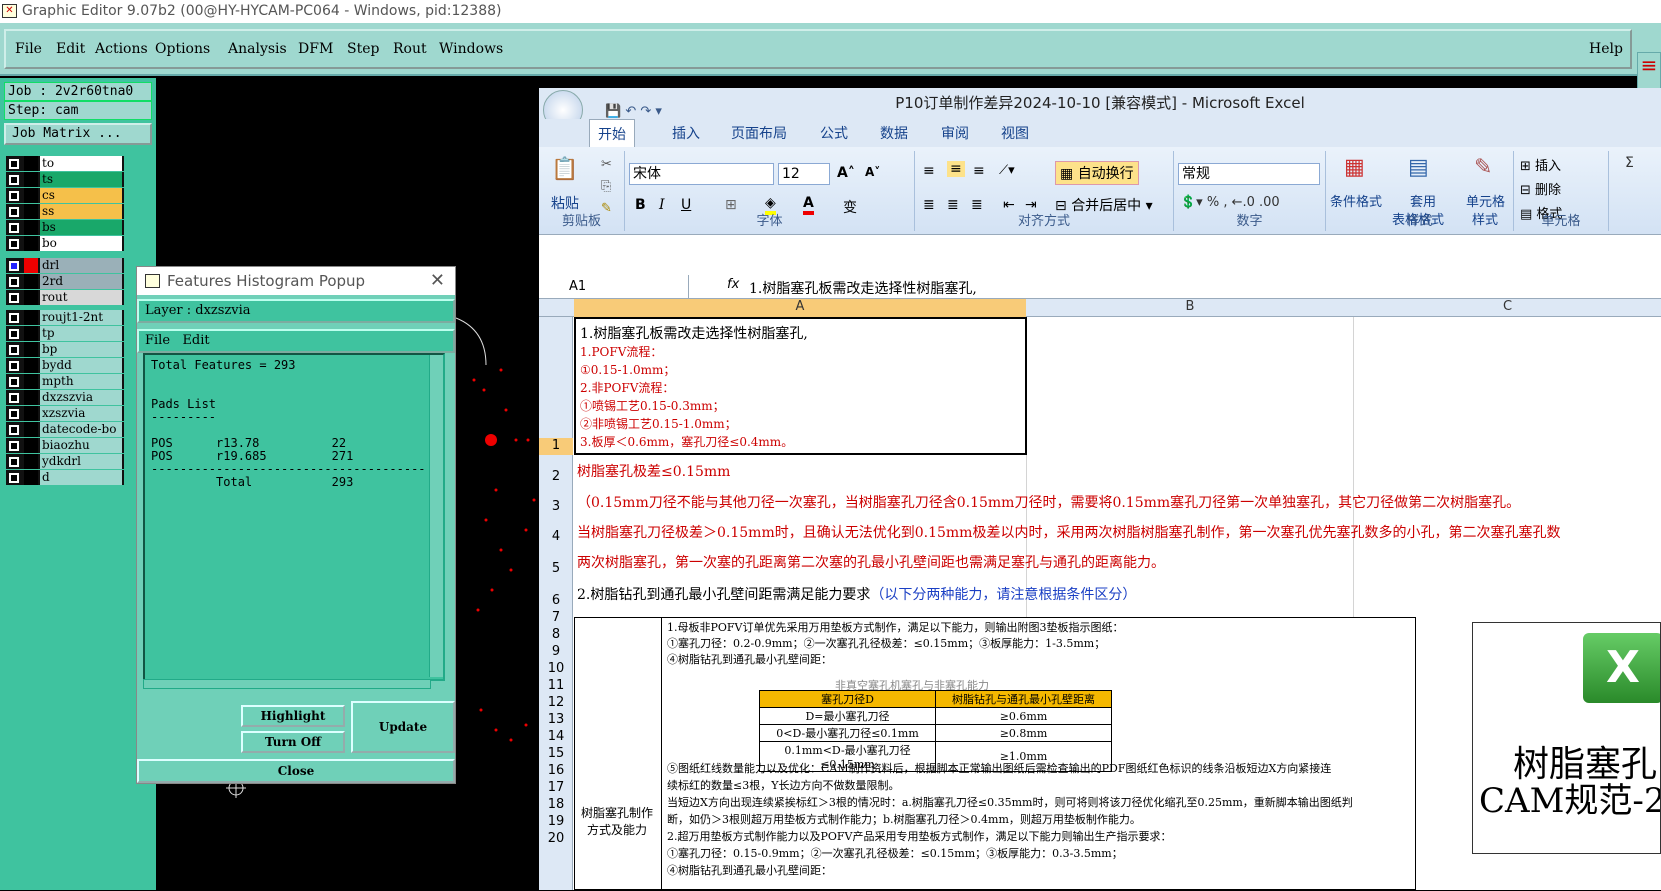 The height and width of the screenshot is (891, 1661). I want to click on layer-row: drl, so click(65, 266).